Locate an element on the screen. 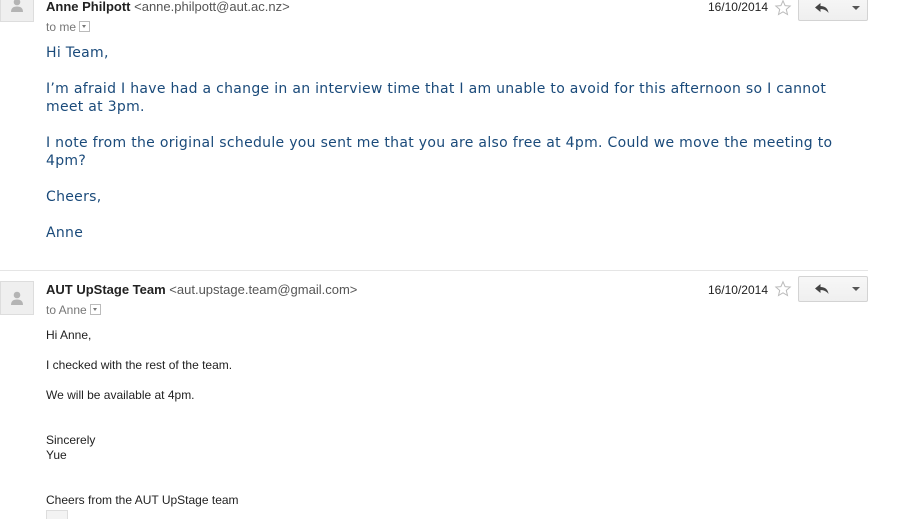  recipient-label: to me is located at coordinates (61, 27).